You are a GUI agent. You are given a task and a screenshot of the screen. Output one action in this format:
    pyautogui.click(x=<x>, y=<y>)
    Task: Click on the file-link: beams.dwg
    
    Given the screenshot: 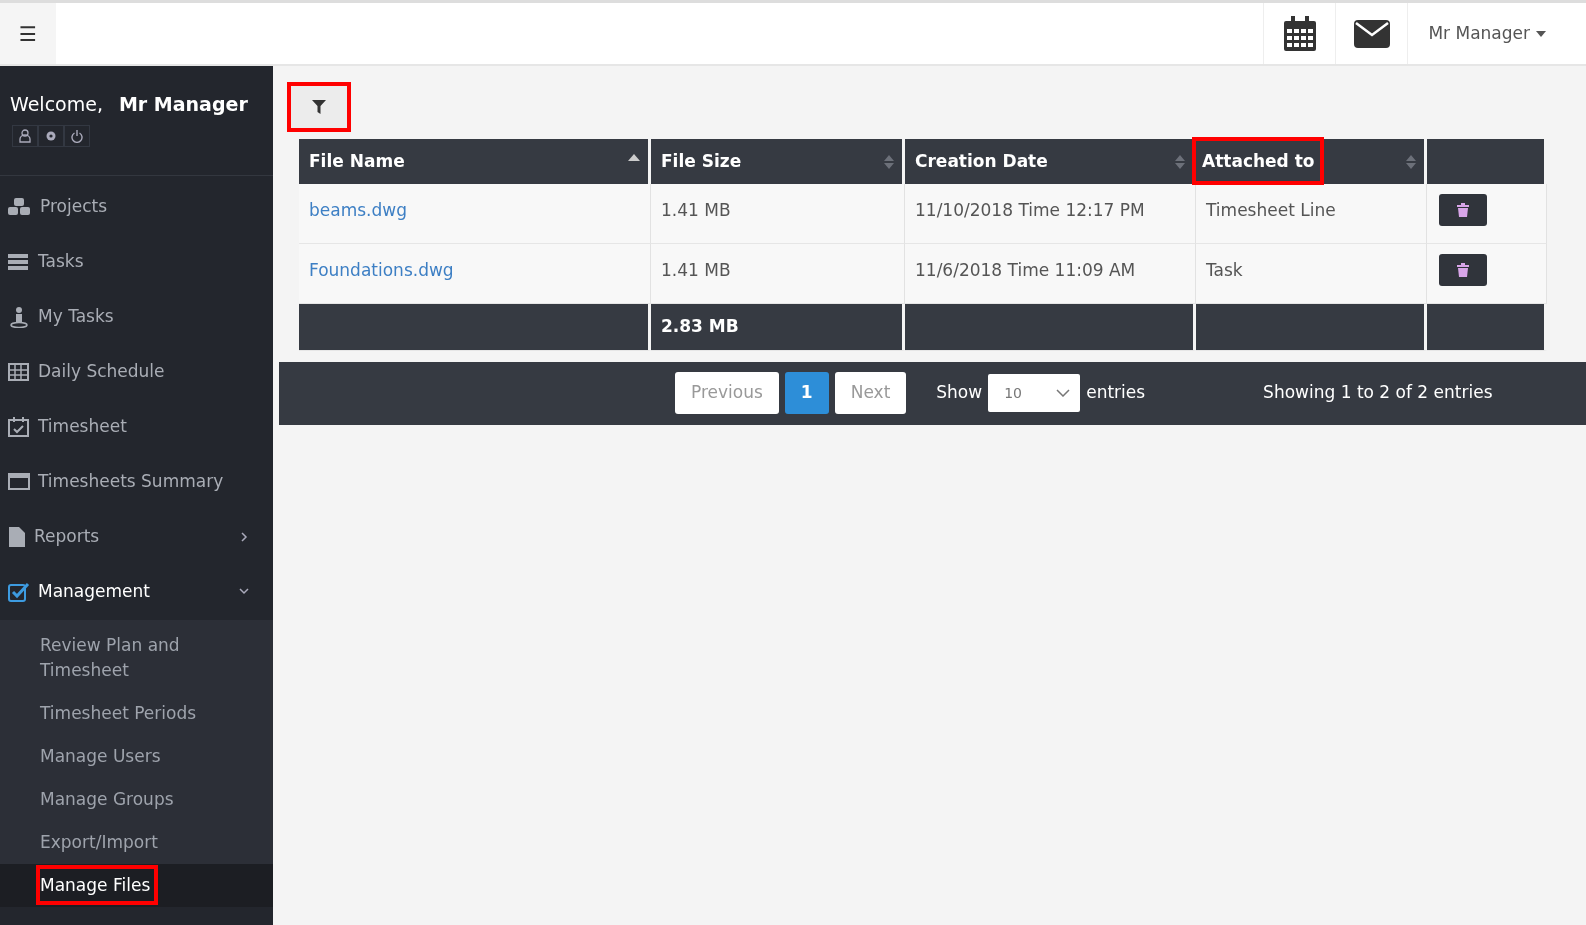 What is the action you would take?
    pyautogui.click(x=358, y=210)
    